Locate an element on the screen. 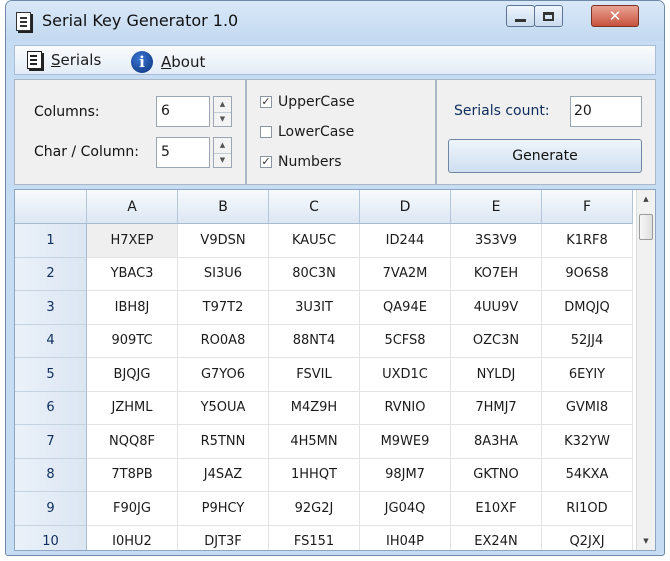  serial-cell: 9O6S8 is located at coordinates (587, 274).